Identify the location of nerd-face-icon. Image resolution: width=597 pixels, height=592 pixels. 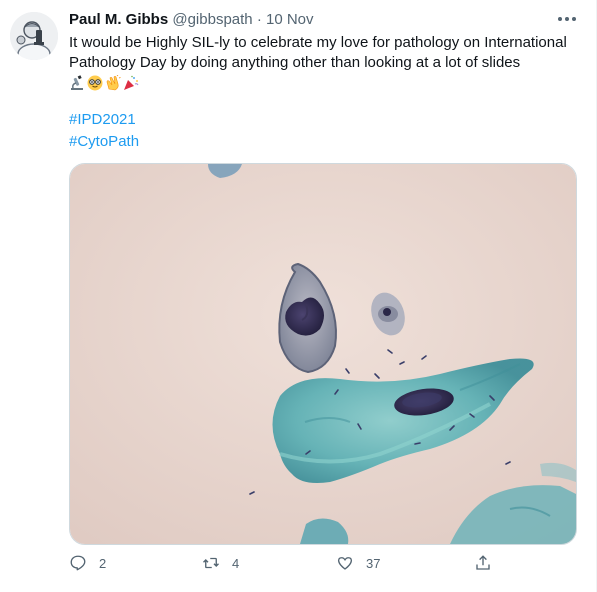
(95, 83).